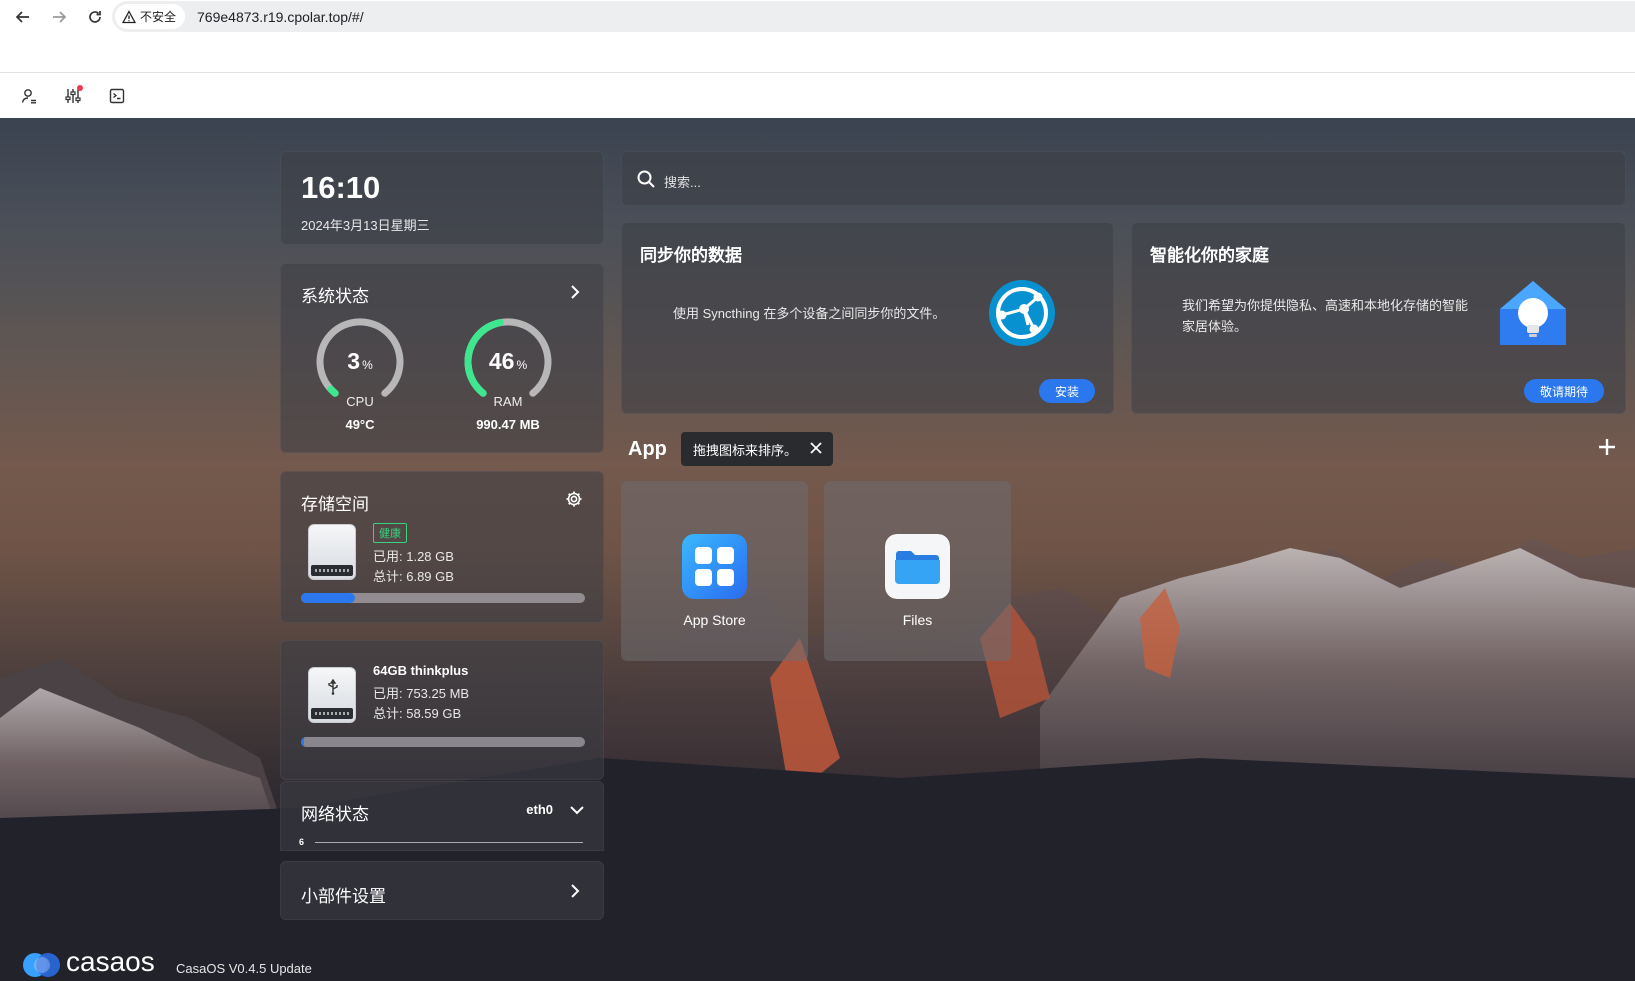 This screenshot has width=1635, height=981. What do you see at coordinates (413, 556) in the screenshot?
I see `storage-used: 已用: 1.28 GB` at bounding box center [413, 556].